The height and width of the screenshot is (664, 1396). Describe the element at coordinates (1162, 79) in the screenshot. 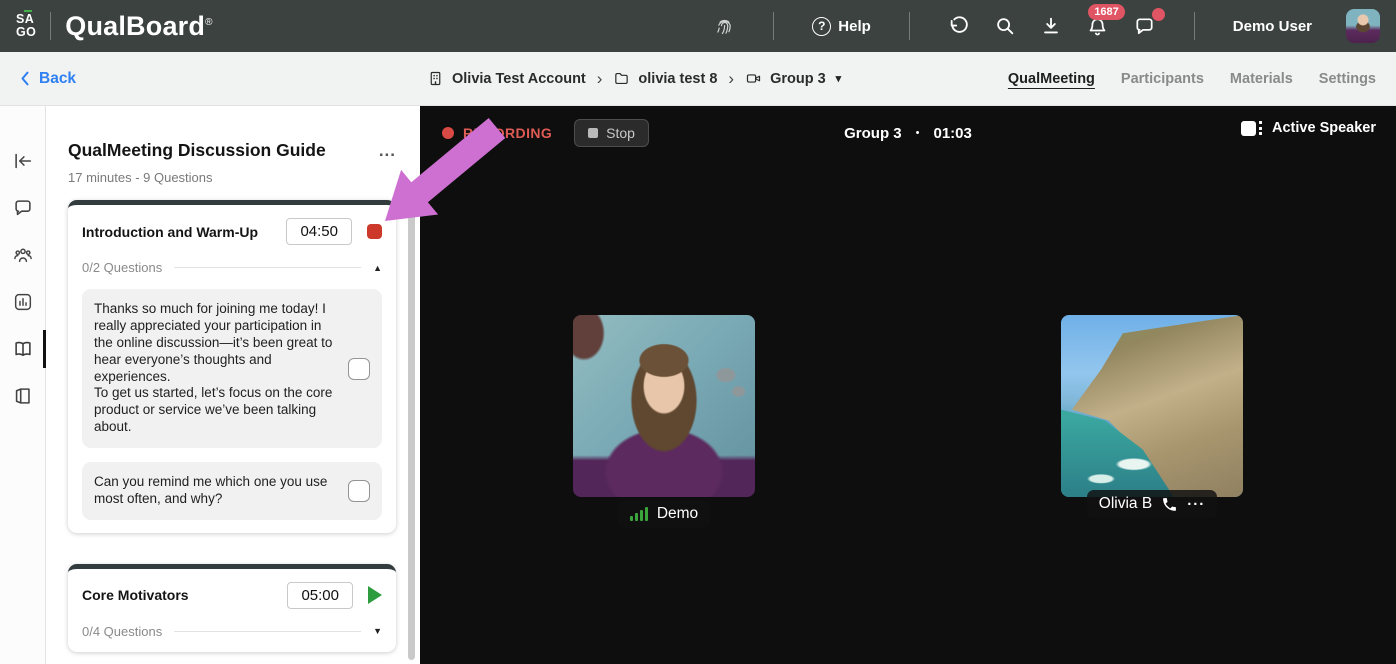

I see `tab-participants: Participants` at that location.